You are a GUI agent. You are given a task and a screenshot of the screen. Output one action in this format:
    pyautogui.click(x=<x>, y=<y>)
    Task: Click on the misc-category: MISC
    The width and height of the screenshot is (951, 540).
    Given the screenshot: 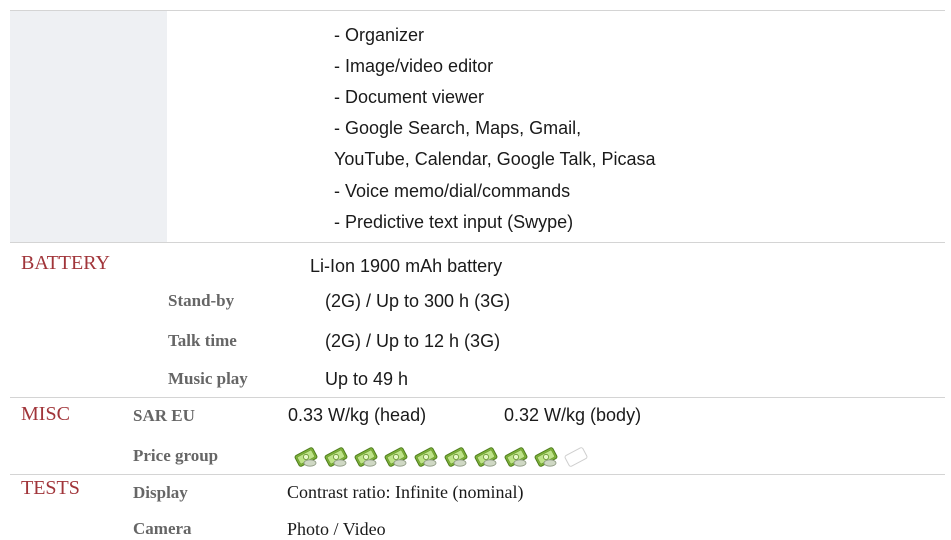 What is the action you would take?
    pyautogui.click(x=45, y=414)
    